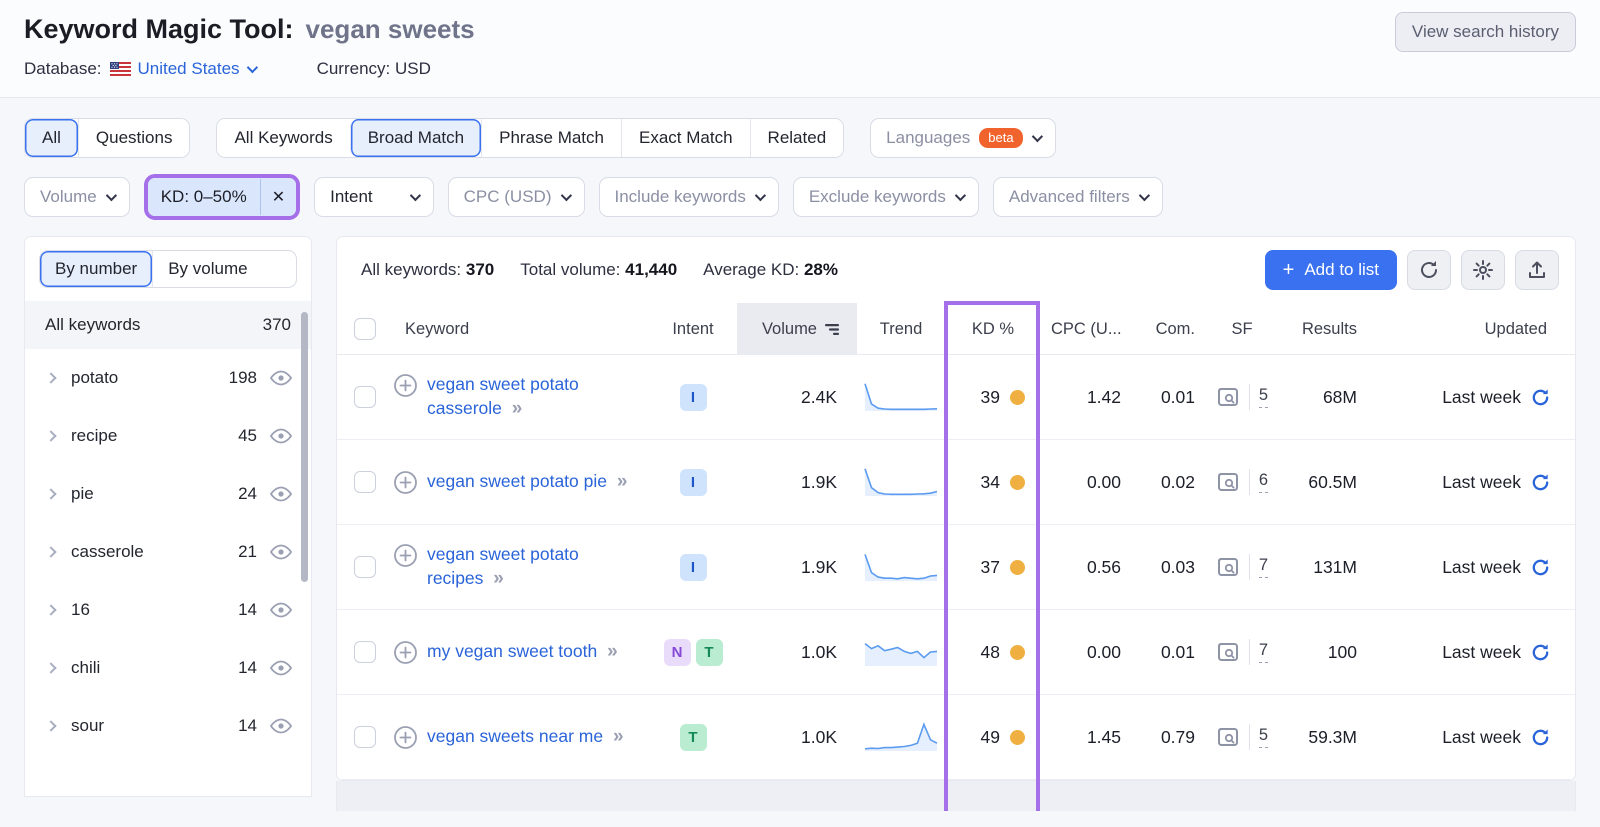  I want to click on database-selector: United States, so click(198, 69).